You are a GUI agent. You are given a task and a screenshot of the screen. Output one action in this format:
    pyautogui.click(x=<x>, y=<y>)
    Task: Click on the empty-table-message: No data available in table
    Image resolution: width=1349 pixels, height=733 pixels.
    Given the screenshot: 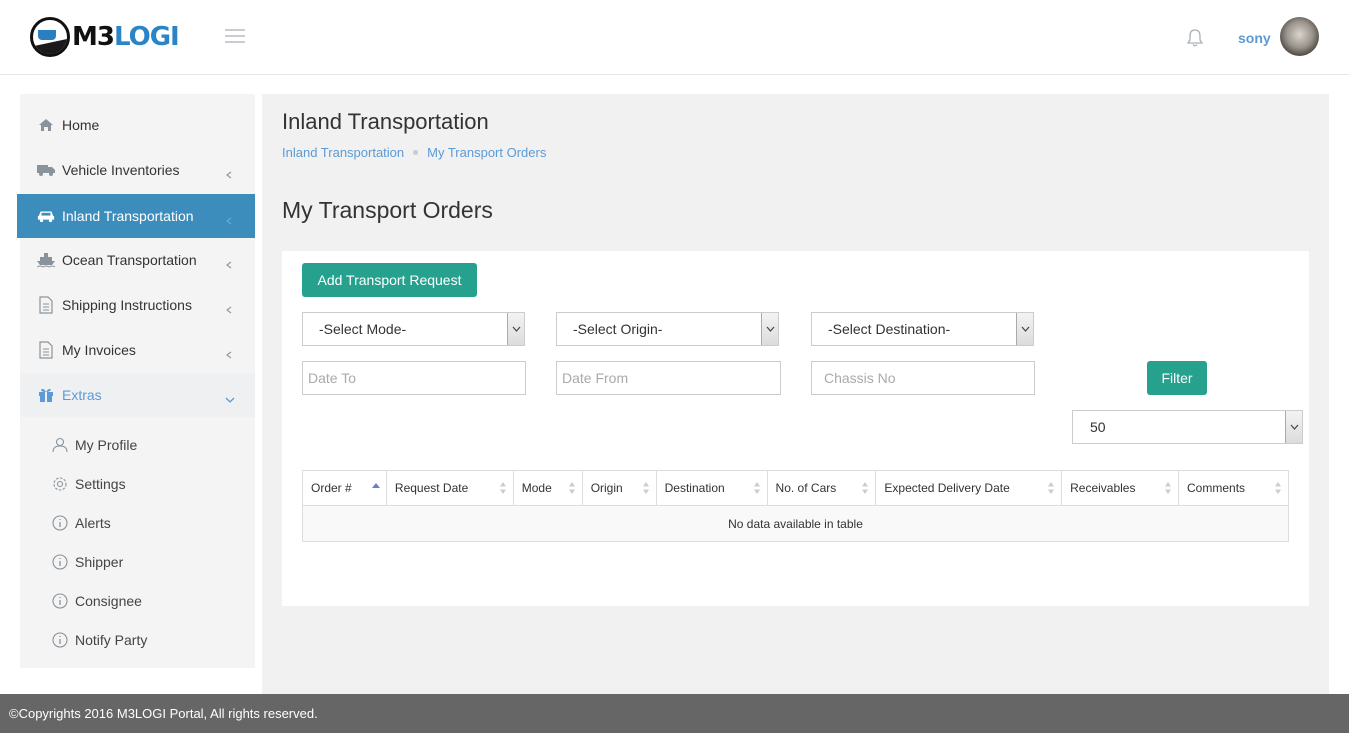 What is the action you would take?
    pyautogui.click(x=795, y=523)
    